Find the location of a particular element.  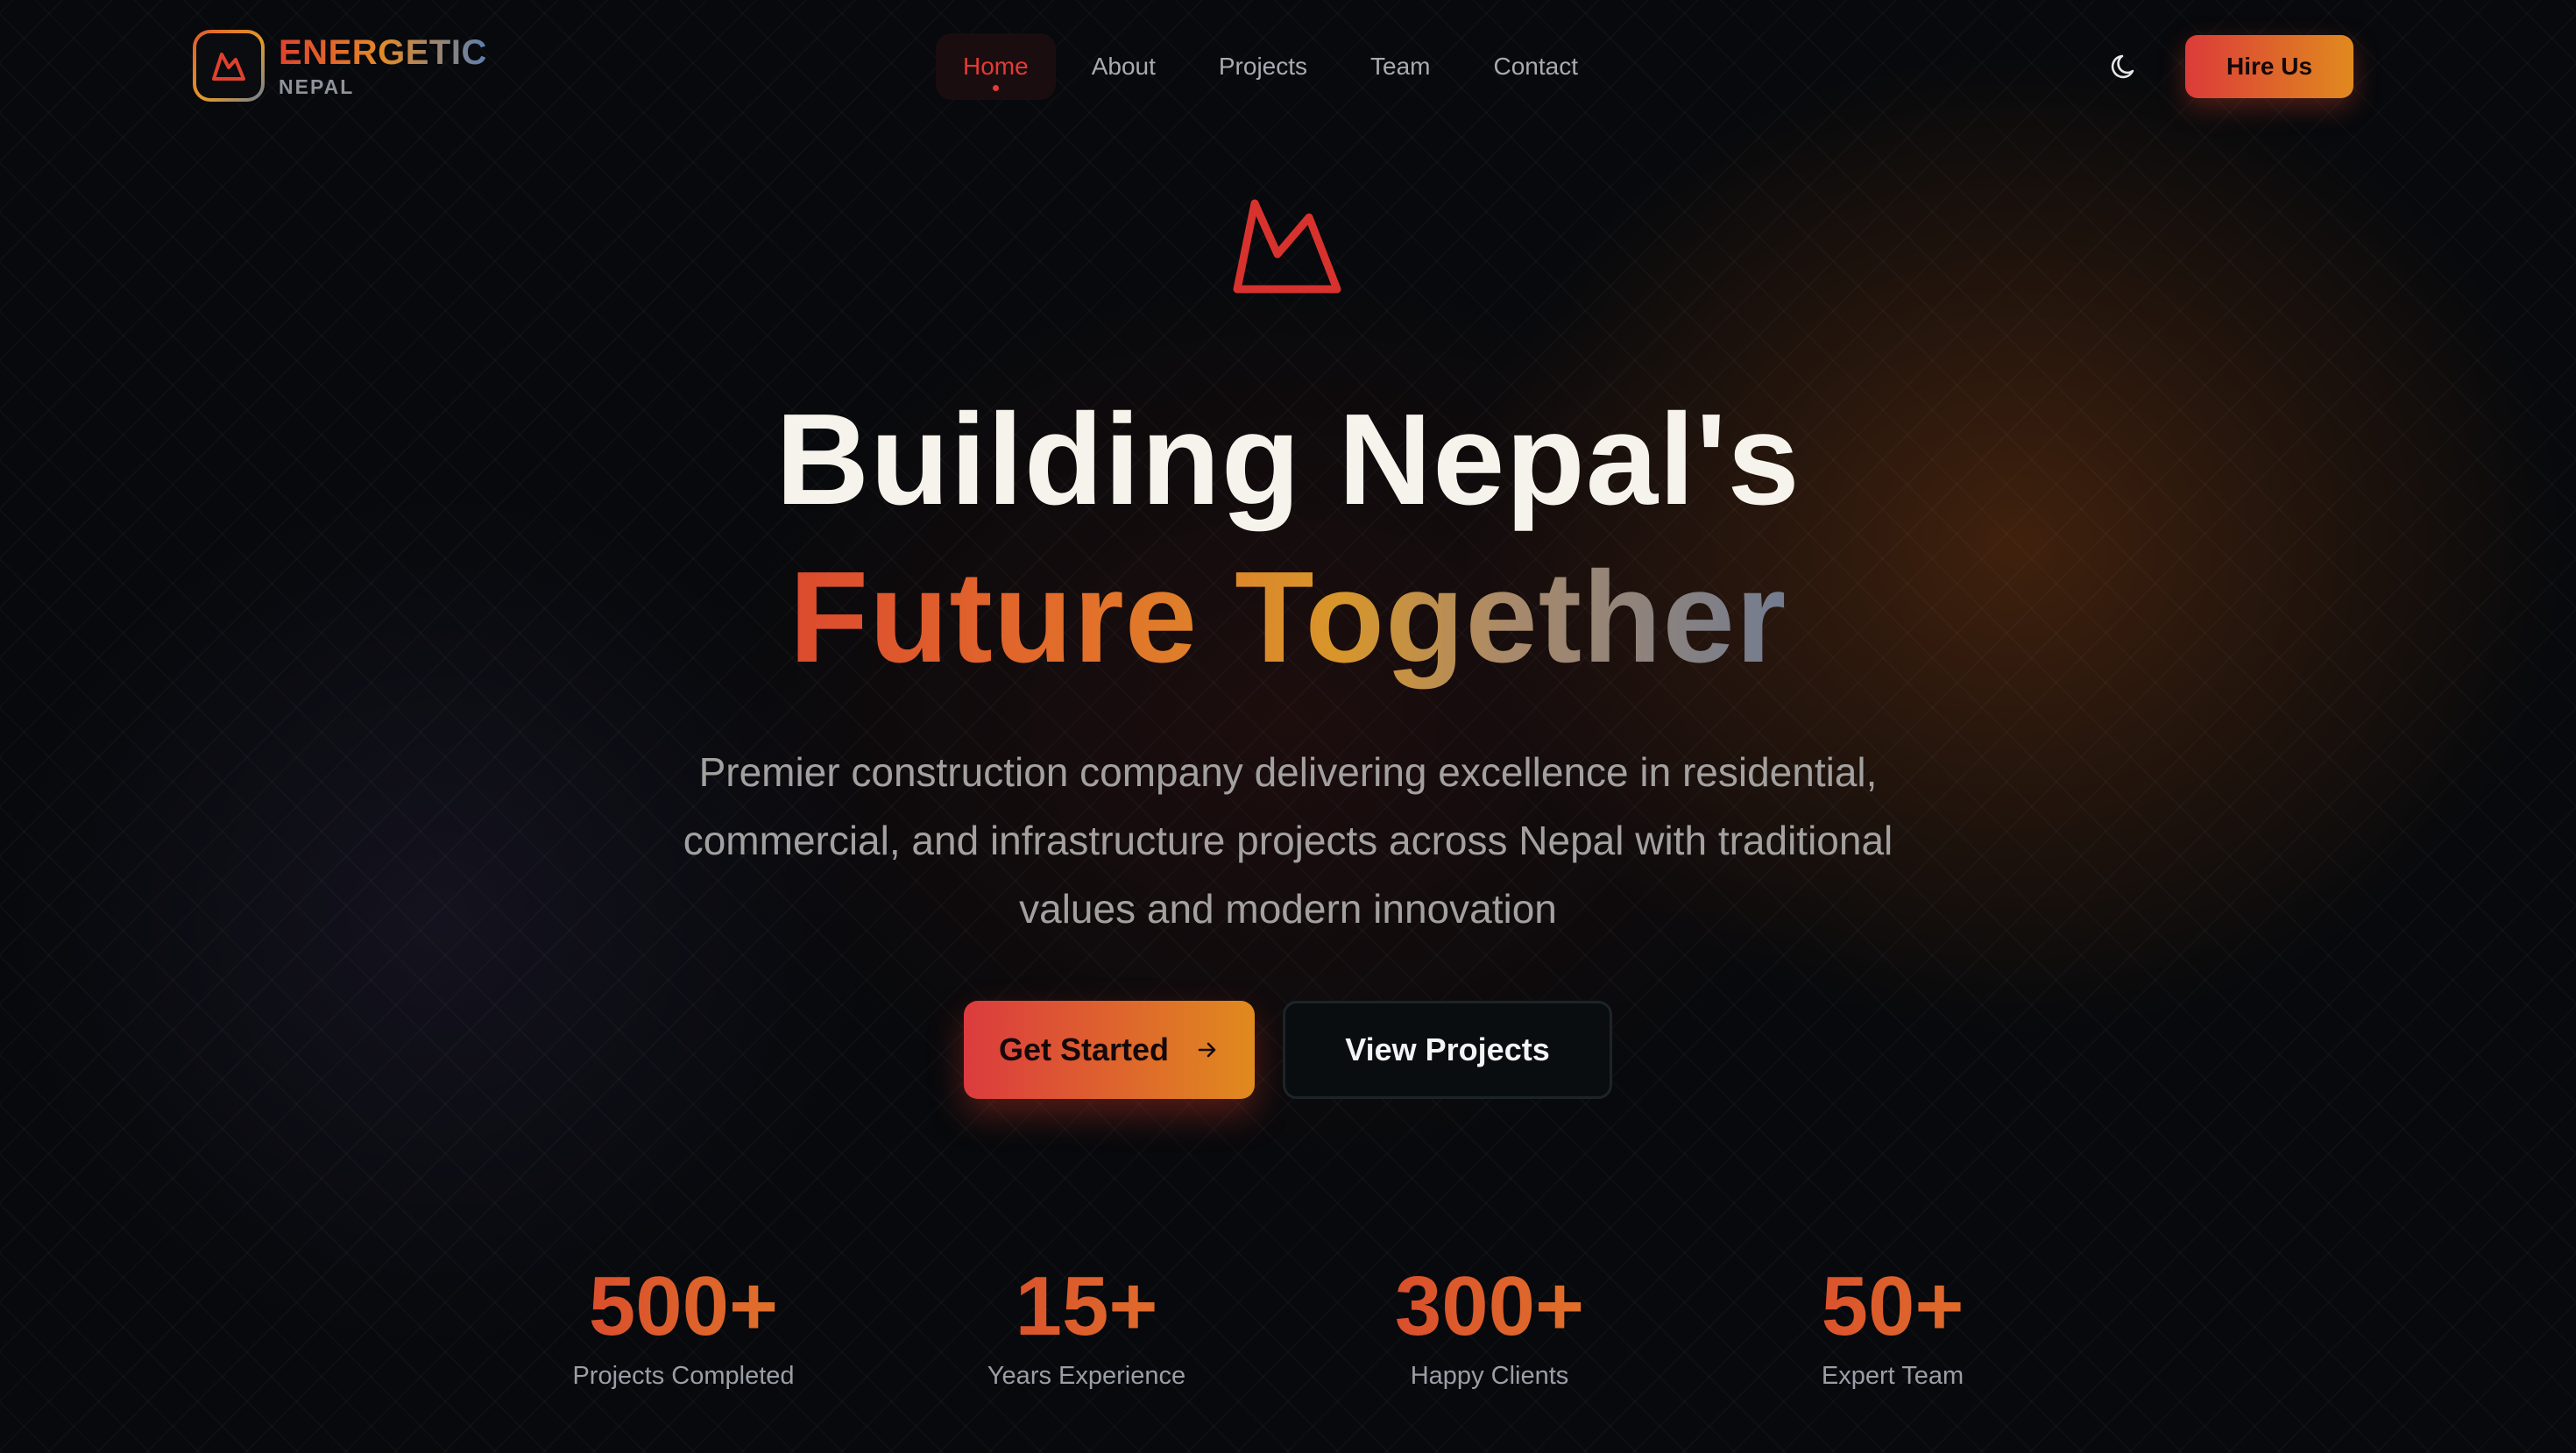

view-projects-button: View Projects is located at coordinates (1447, 1050).